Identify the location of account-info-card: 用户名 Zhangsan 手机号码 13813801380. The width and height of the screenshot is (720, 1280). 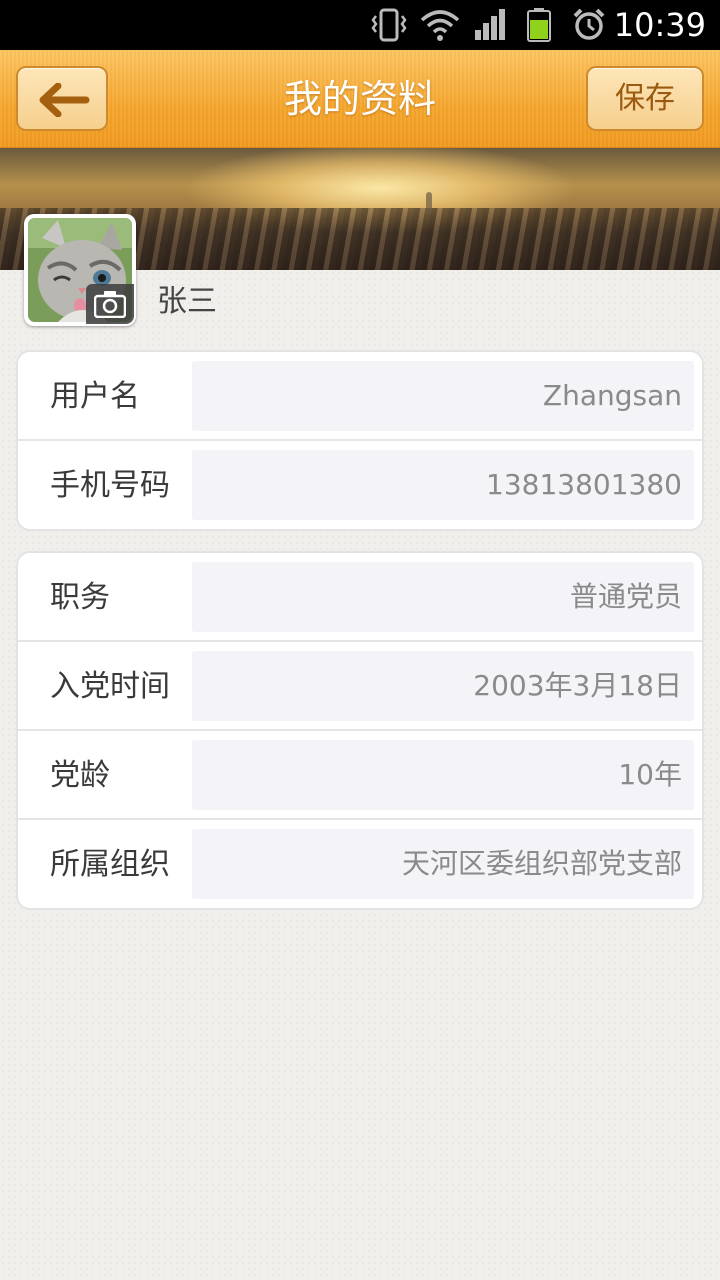
(360, 440).